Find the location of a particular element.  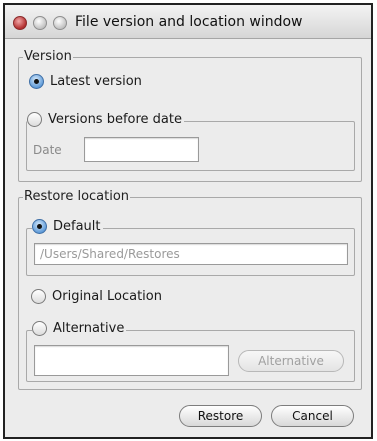

close-window-icon is located at coordinates (20, 23).